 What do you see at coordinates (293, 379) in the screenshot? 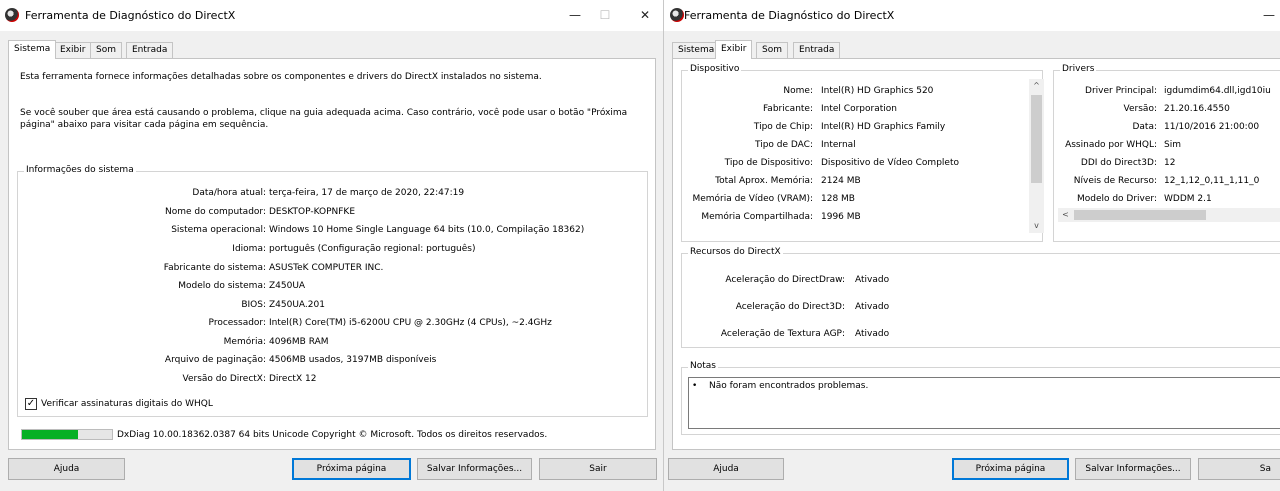
I see `directx-version-value: DirectX 12` at bounding box center [293, 379].